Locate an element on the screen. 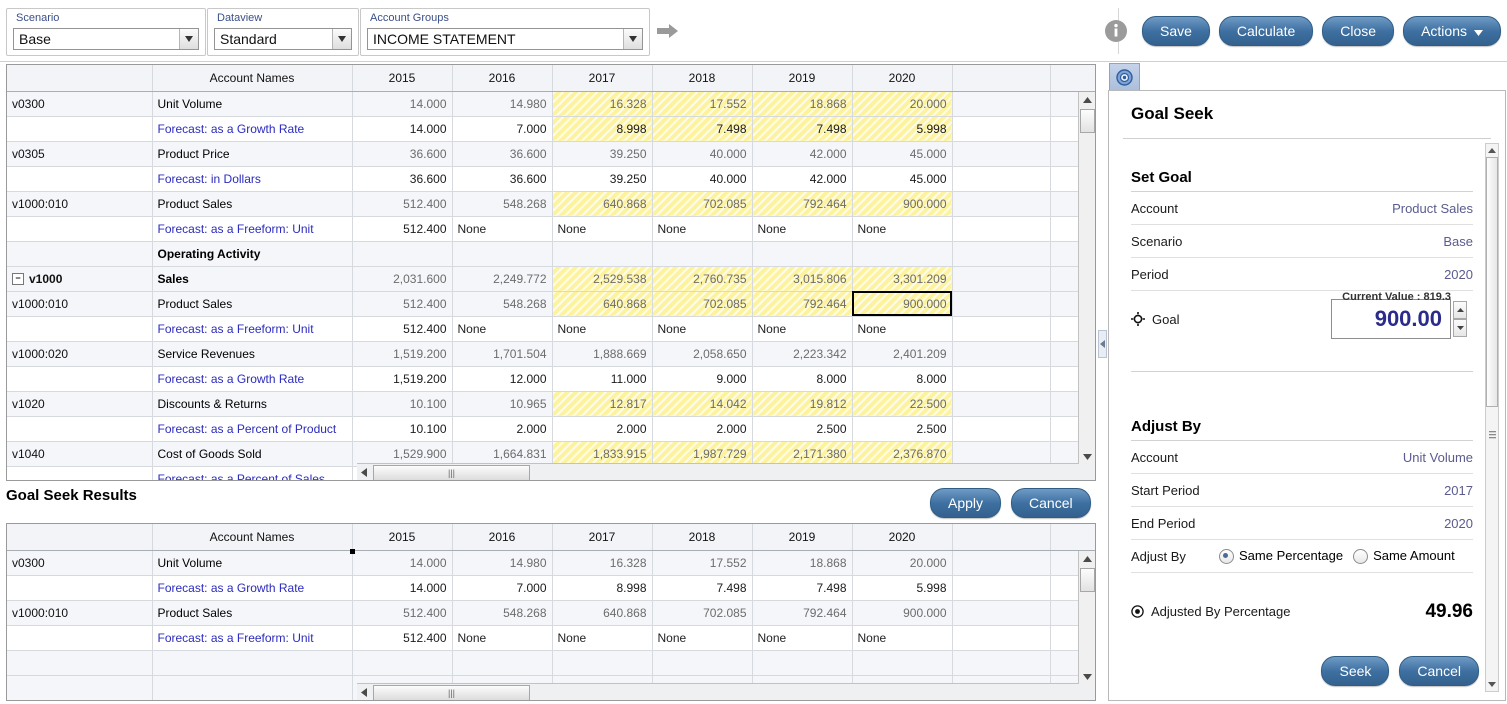 The width and height of the screenshot is (1507, 704). column-header-2018: 2018 is located at coordinates (702, 537).